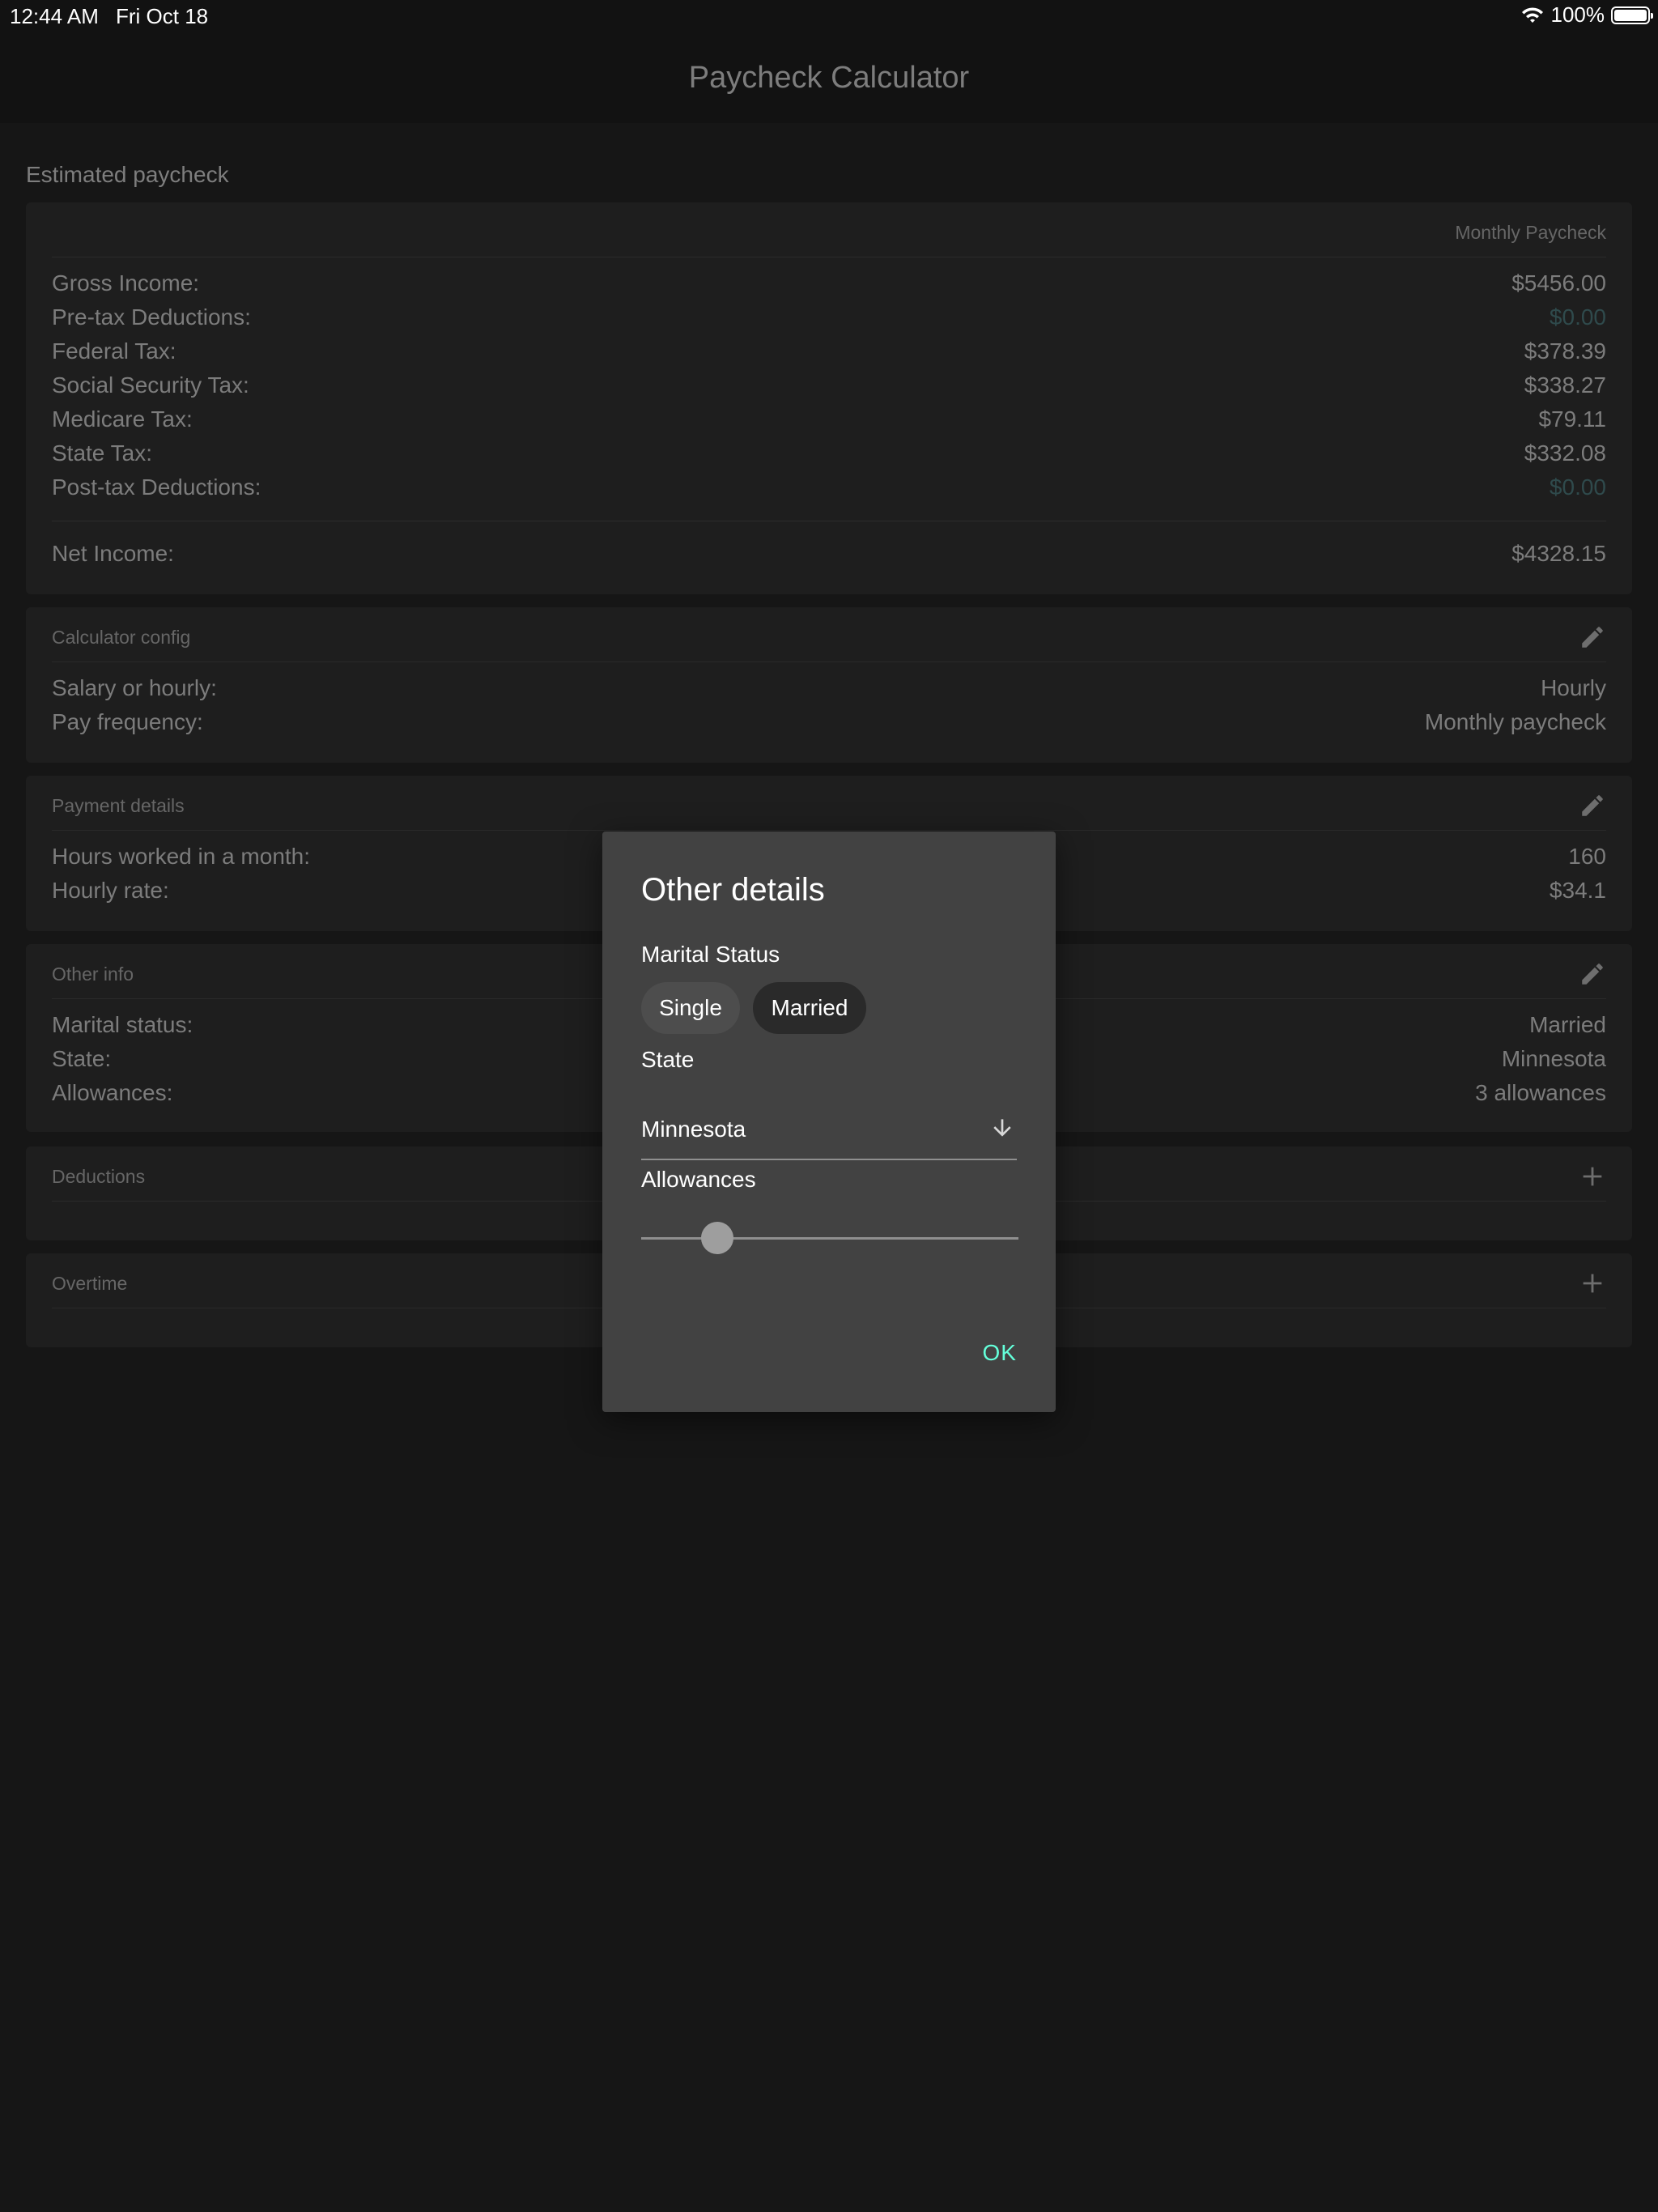 The image size is (1658, 2212). Describe the element at coordinates (93, 974) in the screenshot. I see `card-title: Other info` at that location.